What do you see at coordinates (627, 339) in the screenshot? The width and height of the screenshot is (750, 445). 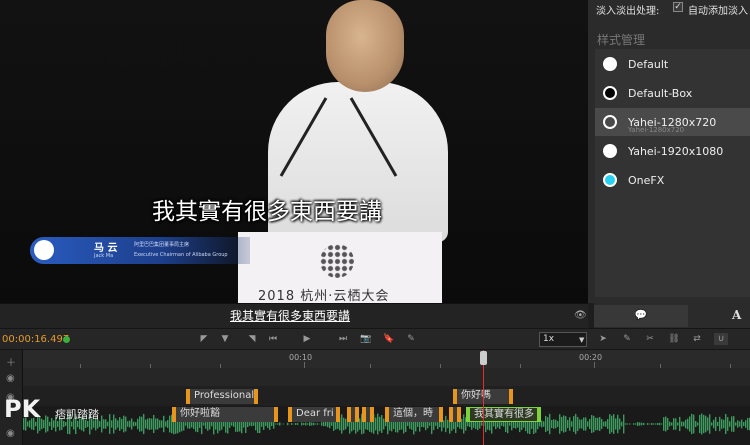 I see `edit-icon: ✎` at bounding box center [627, 339].